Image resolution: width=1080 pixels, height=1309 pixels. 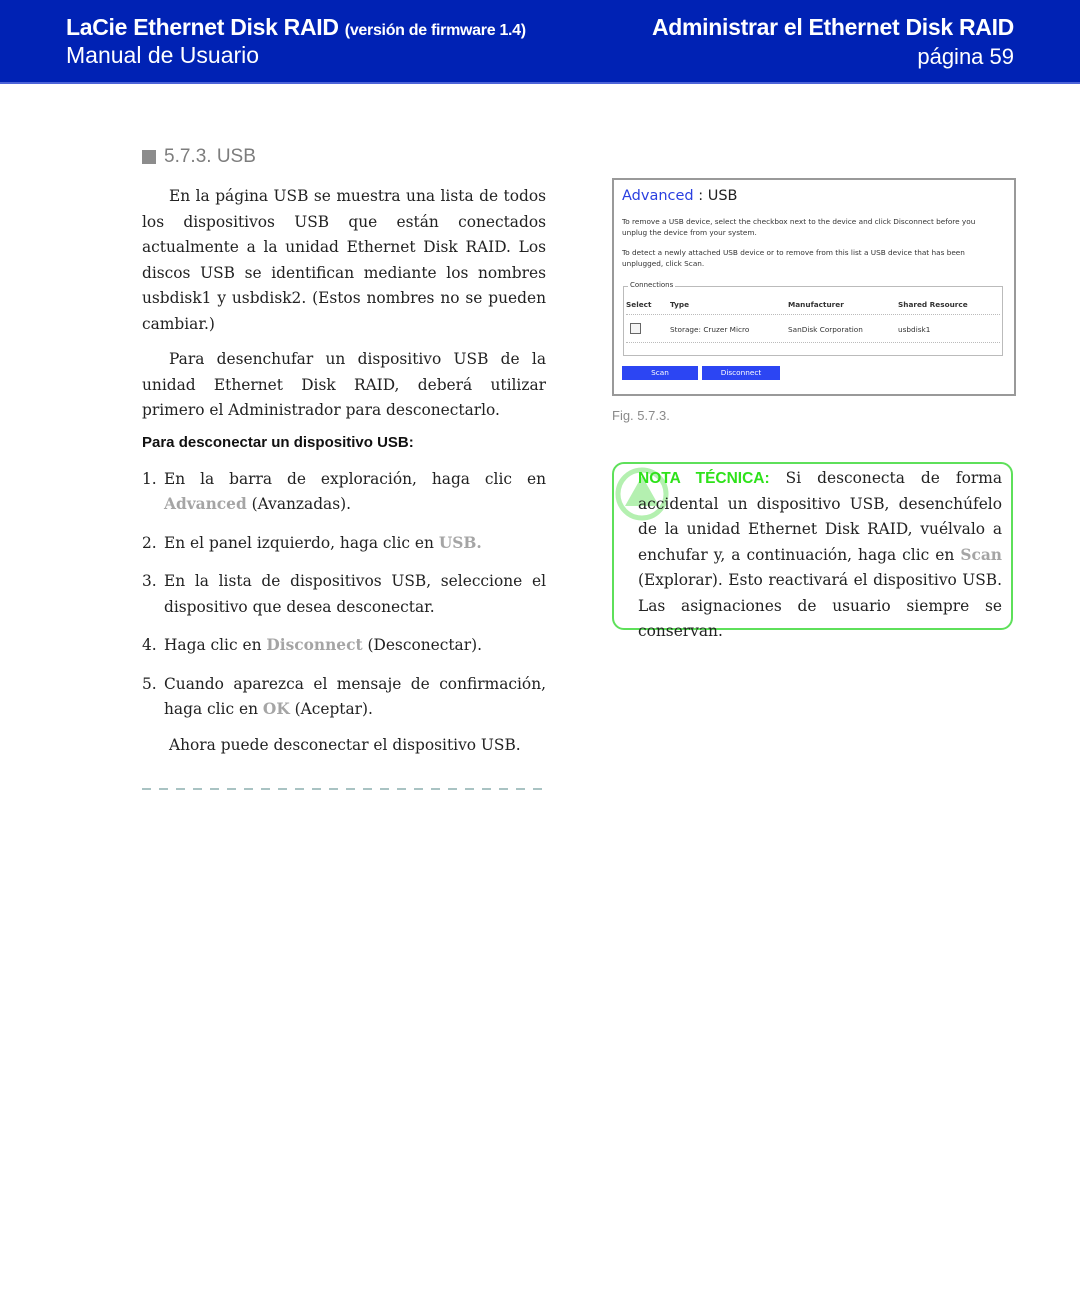 I want to click on column-header: Shared Resource, so click(x=933, y=304).